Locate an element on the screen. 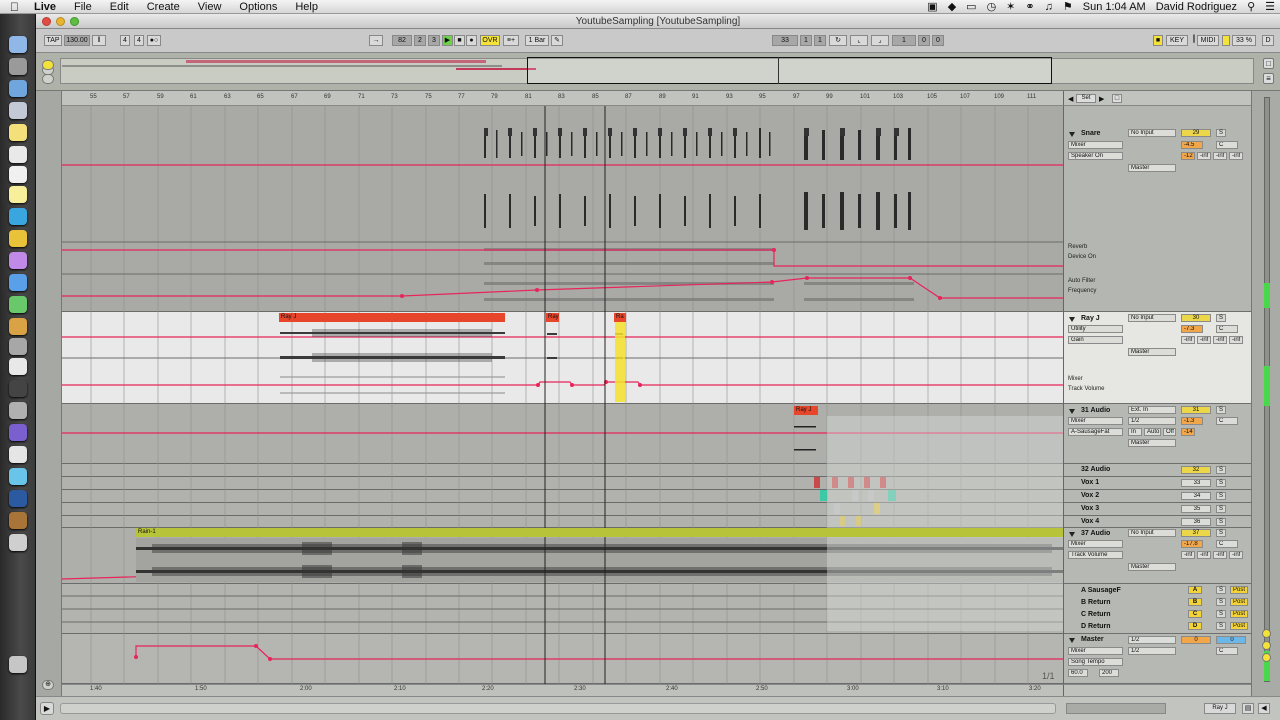  ableton-icon is located at coordinates (18, 388).